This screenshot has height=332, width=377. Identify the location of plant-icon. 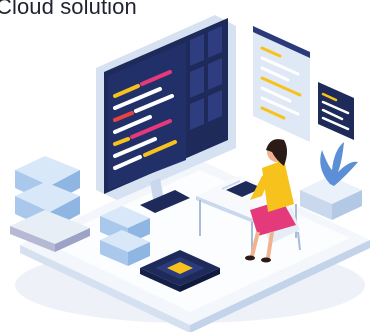
(331, 181).